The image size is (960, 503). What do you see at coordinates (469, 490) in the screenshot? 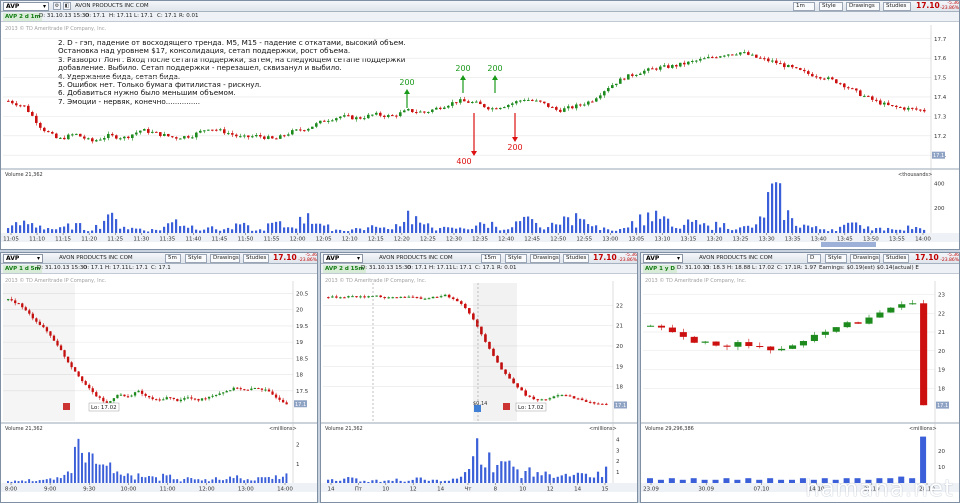
I see `x-tick-label: Чт` at bounding box center [469, 490].